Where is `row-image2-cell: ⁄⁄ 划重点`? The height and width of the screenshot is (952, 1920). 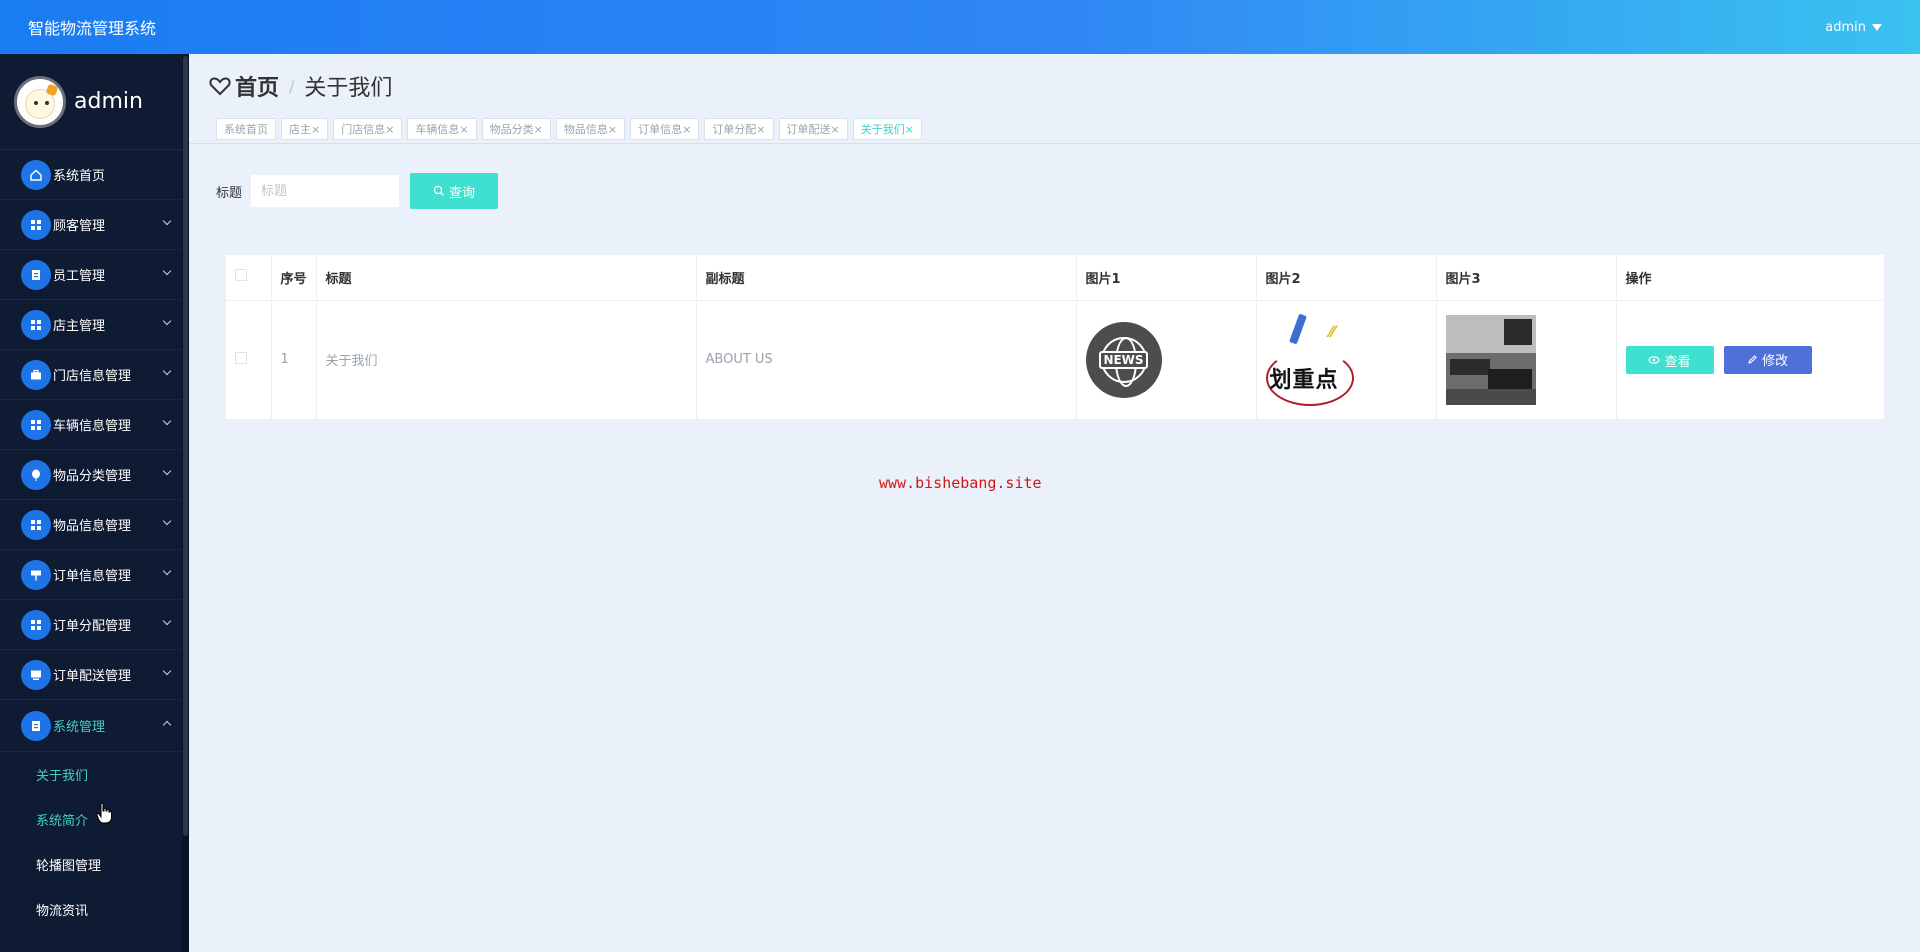 row-image2-cell: ⁄⁄ 划重点 is located at coordinates (1346, 359).